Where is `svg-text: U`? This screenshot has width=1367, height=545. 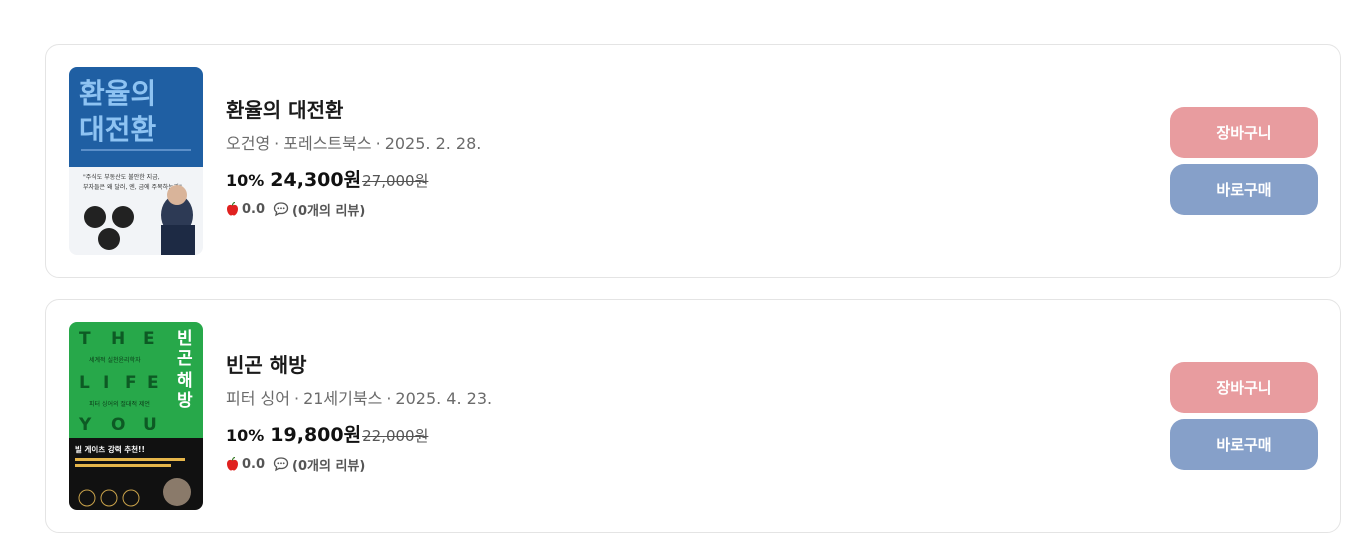
svg-text: U is located at coordinates (150, 425).